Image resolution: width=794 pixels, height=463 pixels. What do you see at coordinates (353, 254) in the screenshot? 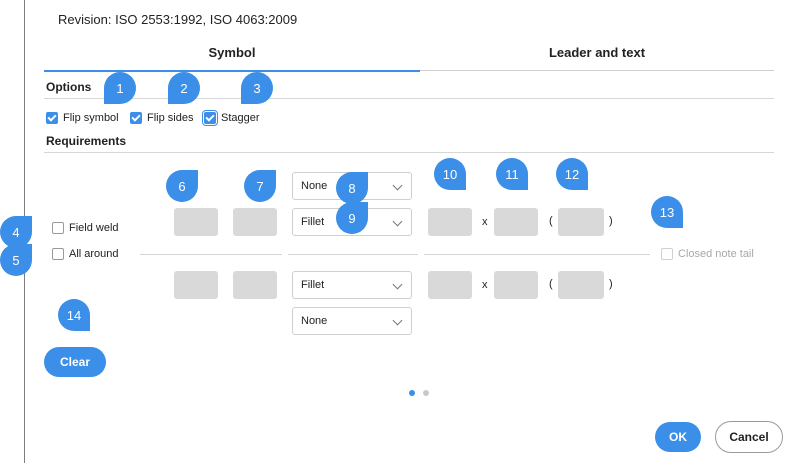
I see `reference-line-middle` at bounding box center [353, 254].